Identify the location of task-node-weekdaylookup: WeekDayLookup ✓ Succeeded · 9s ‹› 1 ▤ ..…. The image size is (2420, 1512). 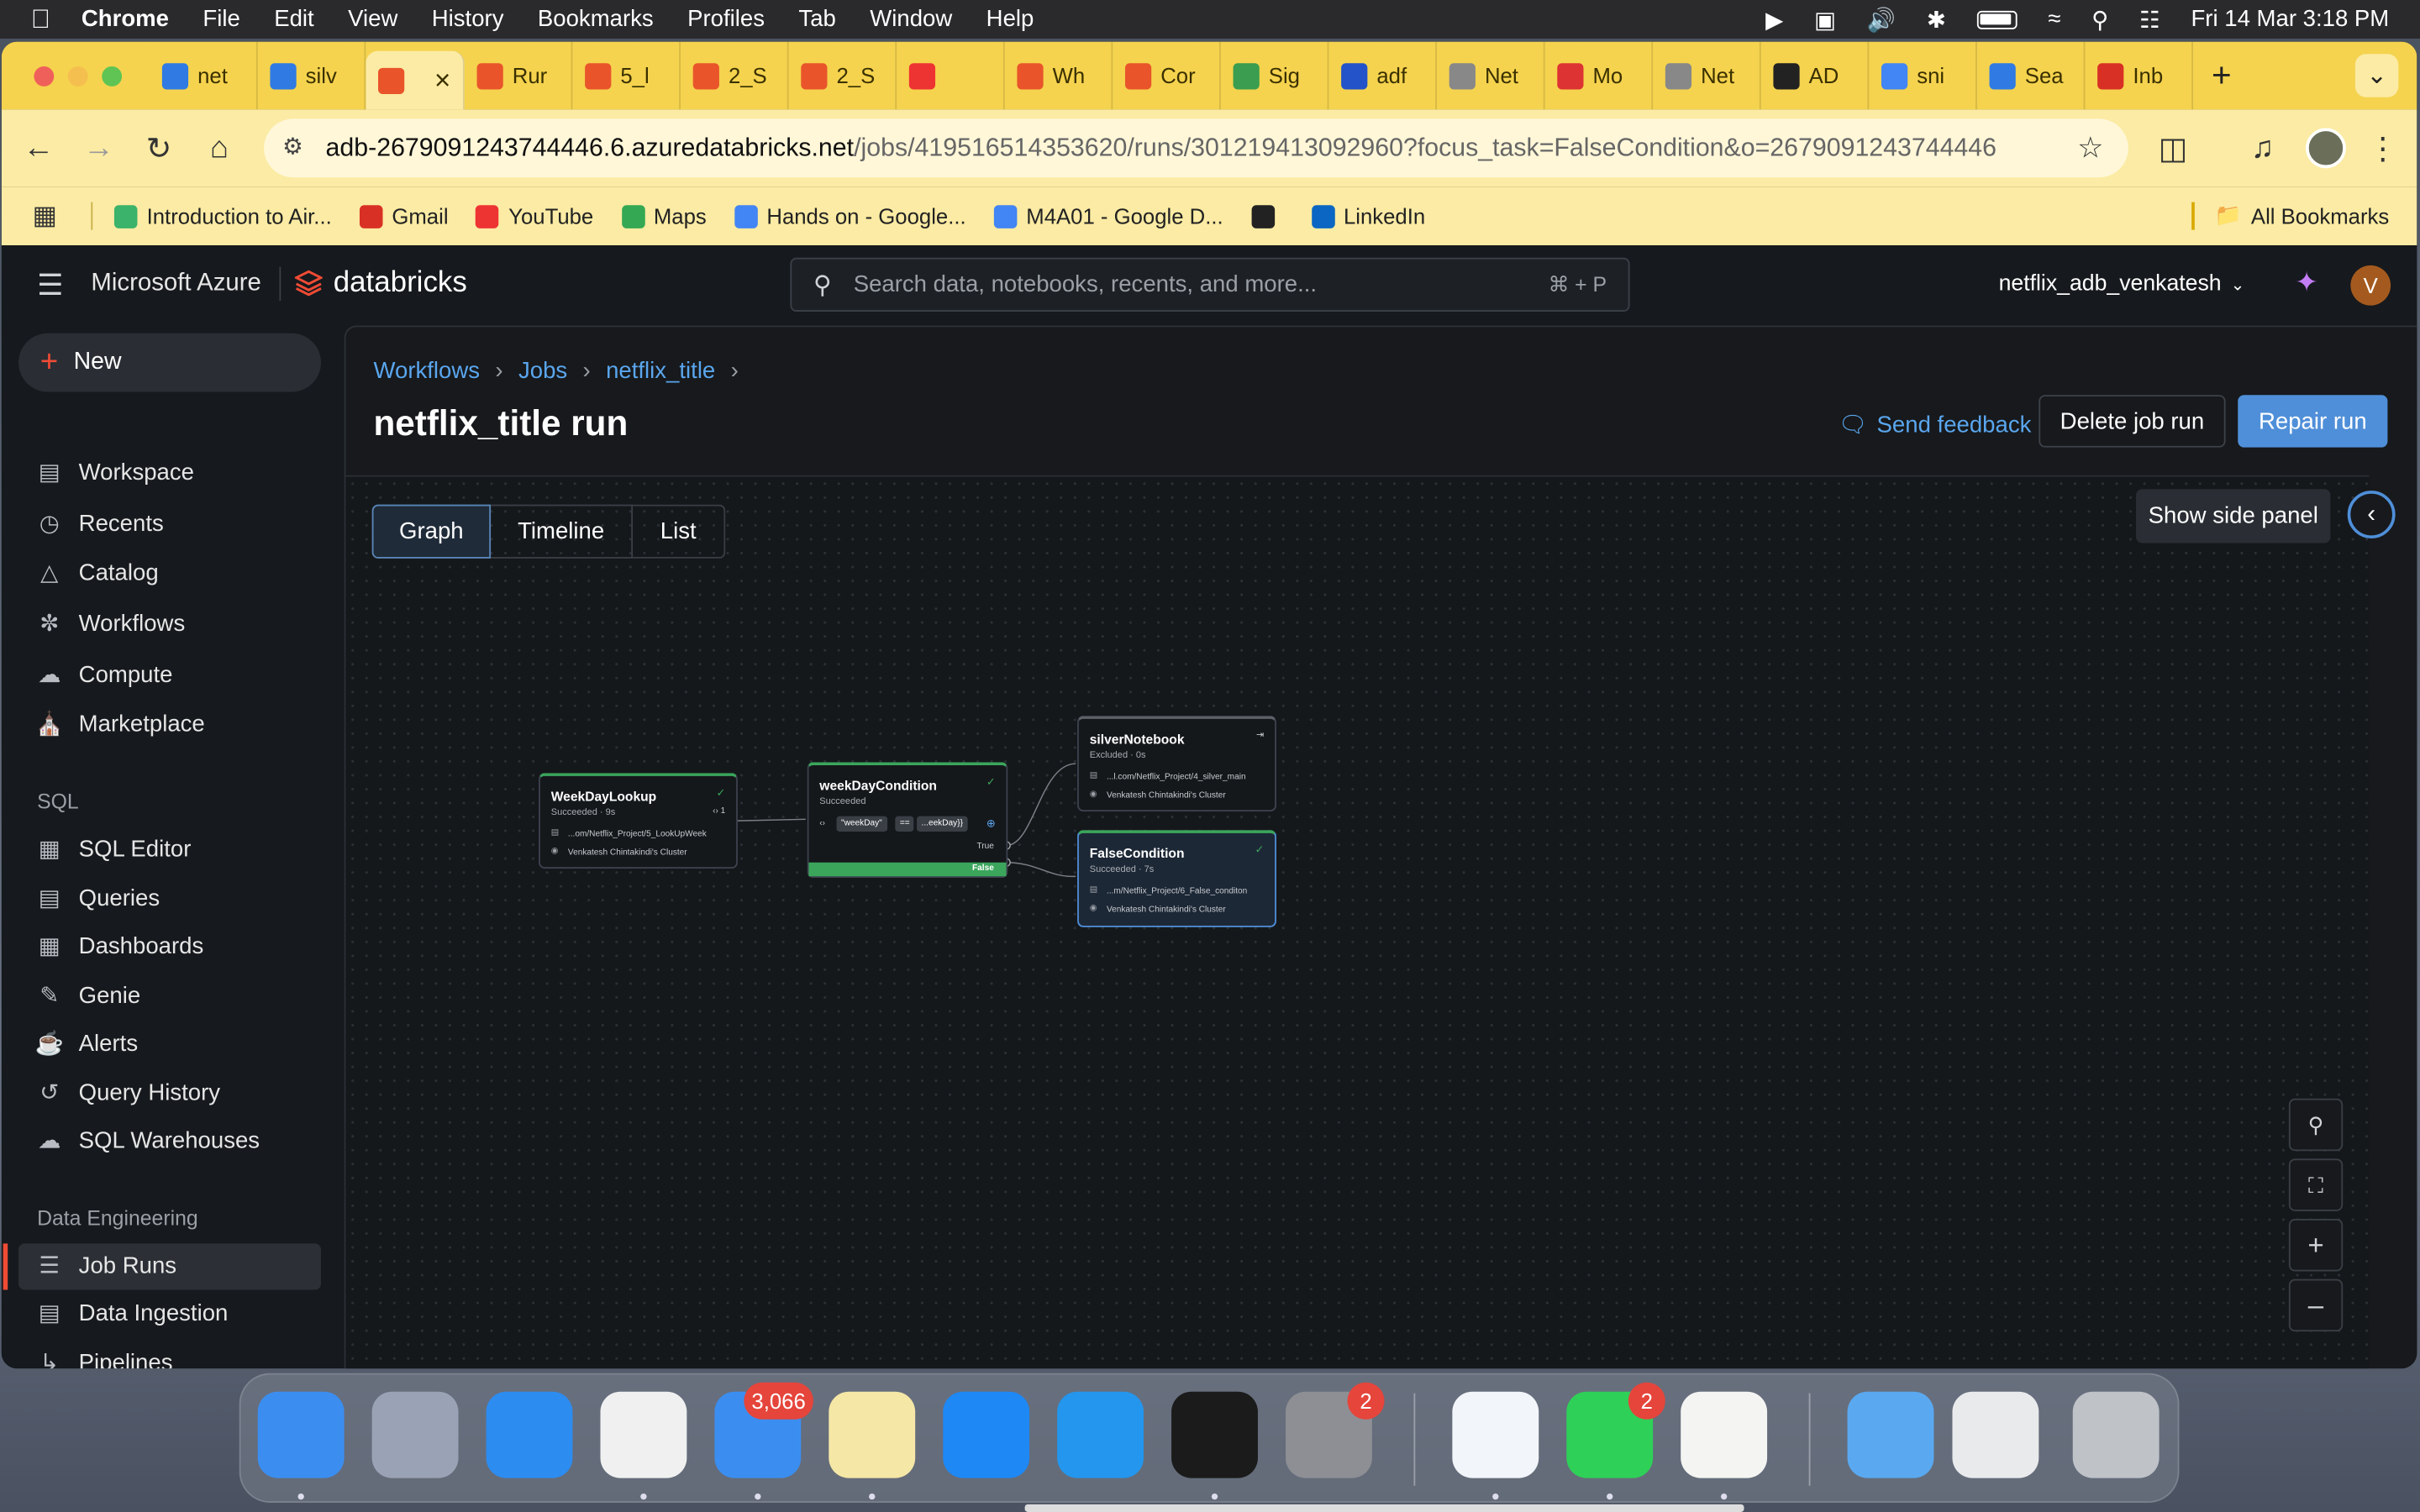
(638, 821).